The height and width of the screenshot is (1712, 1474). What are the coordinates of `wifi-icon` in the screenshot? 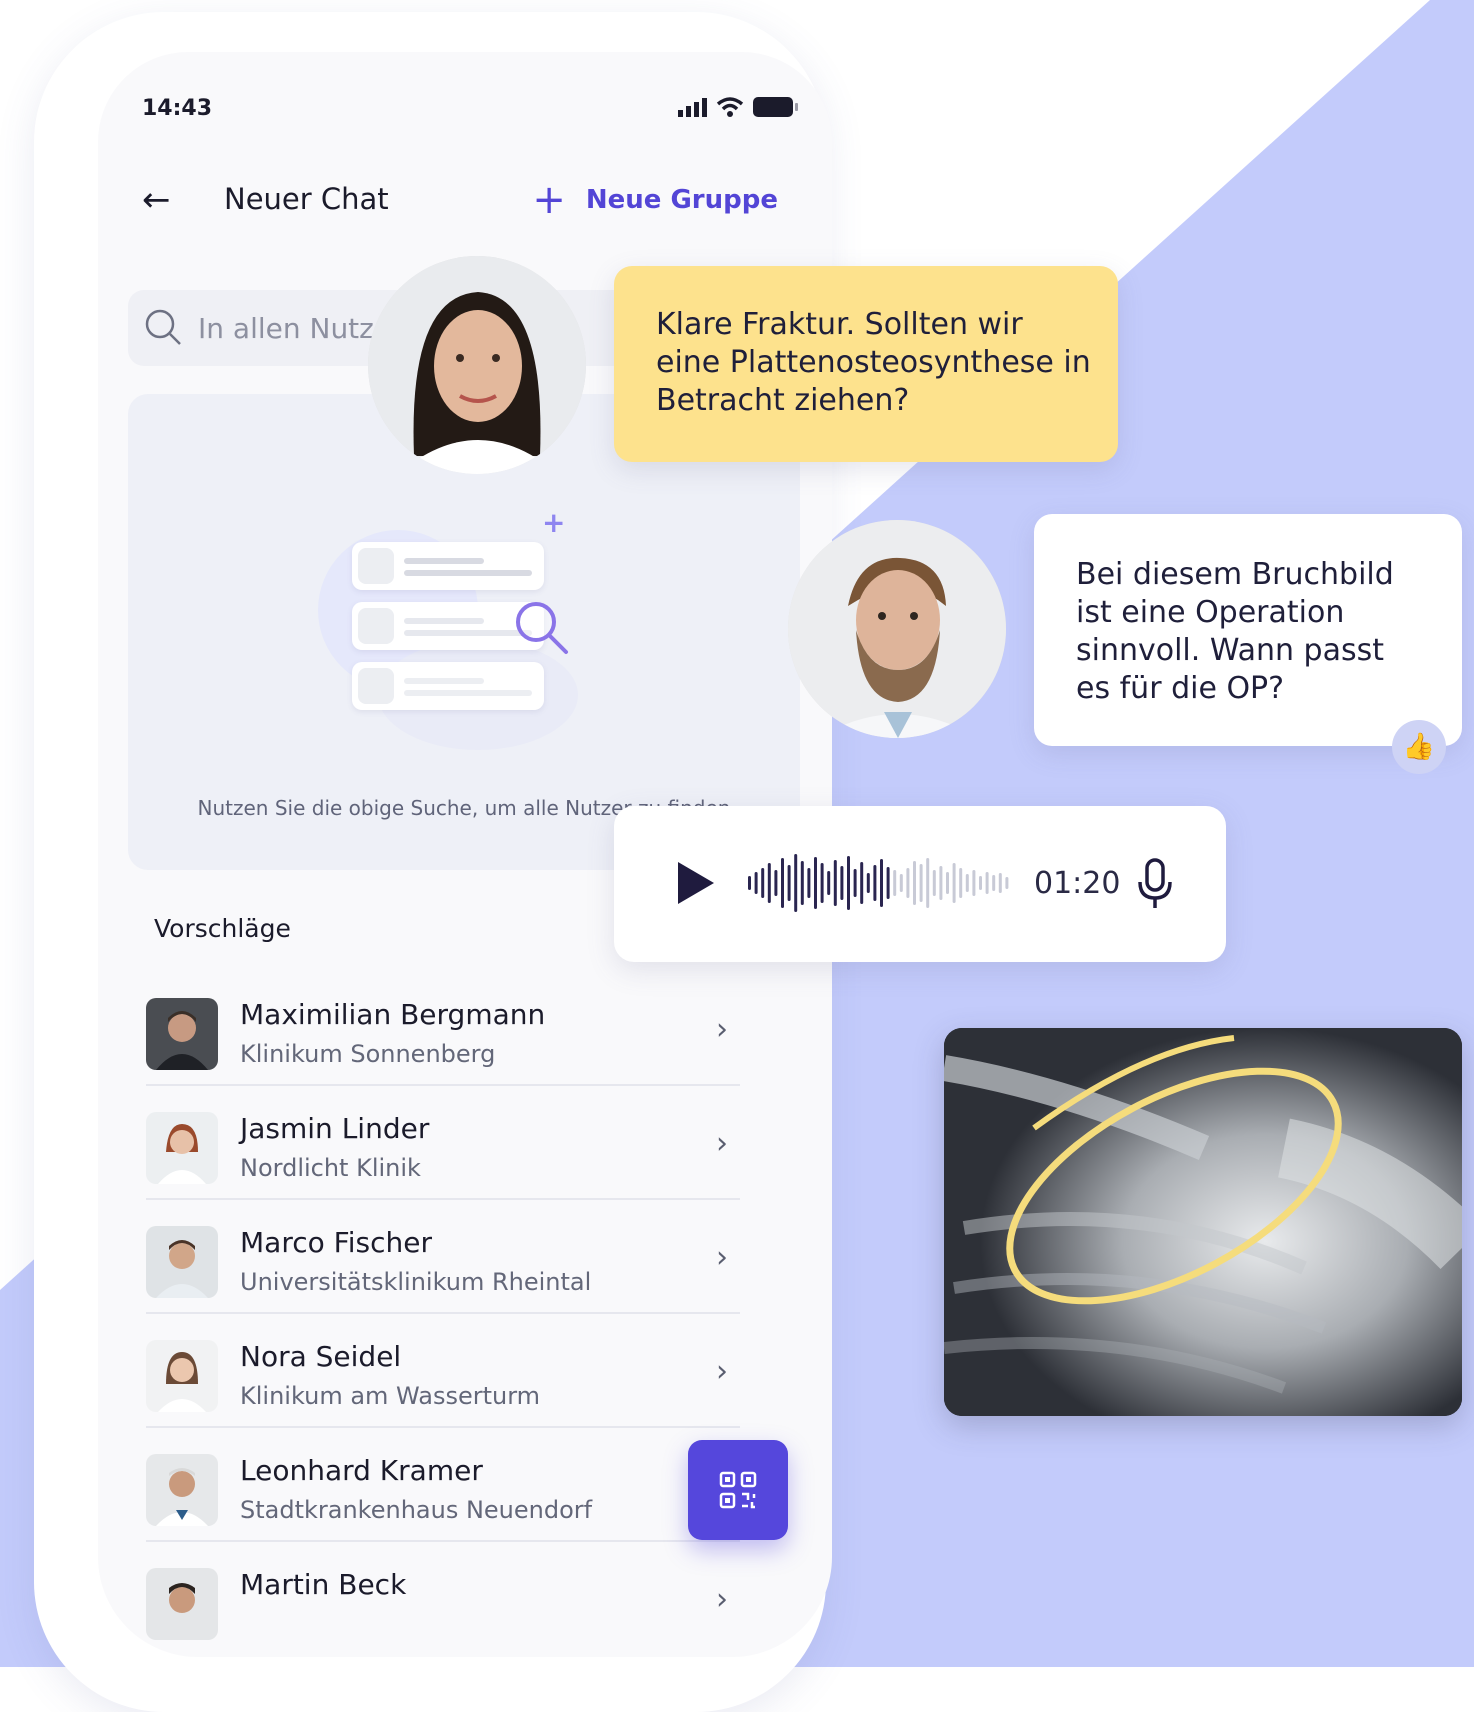 It's located at (730, 107).